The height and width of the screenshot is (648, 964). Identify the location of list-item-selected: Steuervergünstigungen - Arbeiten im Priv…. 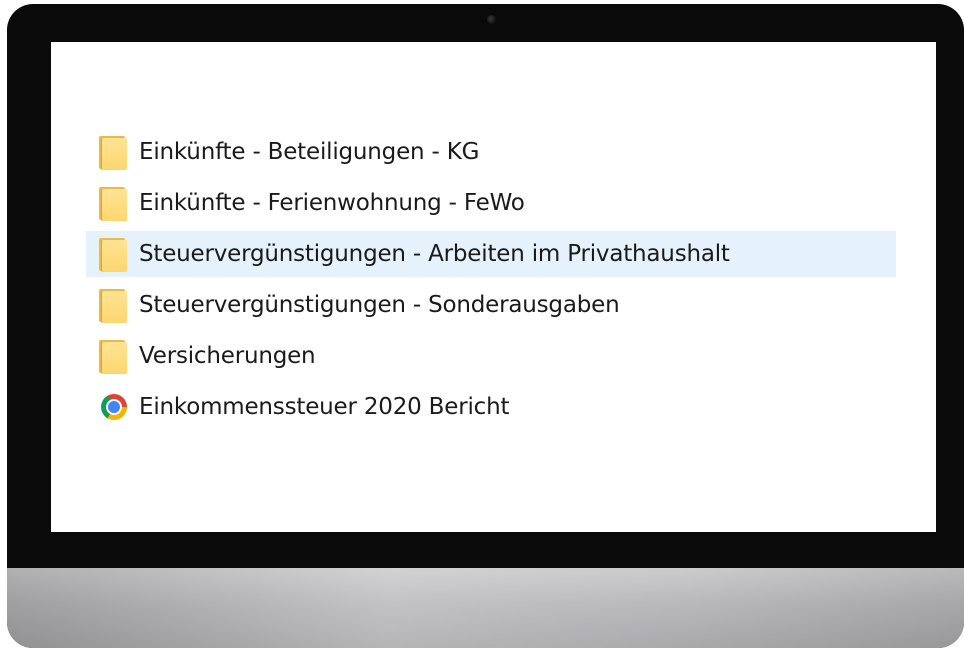
(491, 254).